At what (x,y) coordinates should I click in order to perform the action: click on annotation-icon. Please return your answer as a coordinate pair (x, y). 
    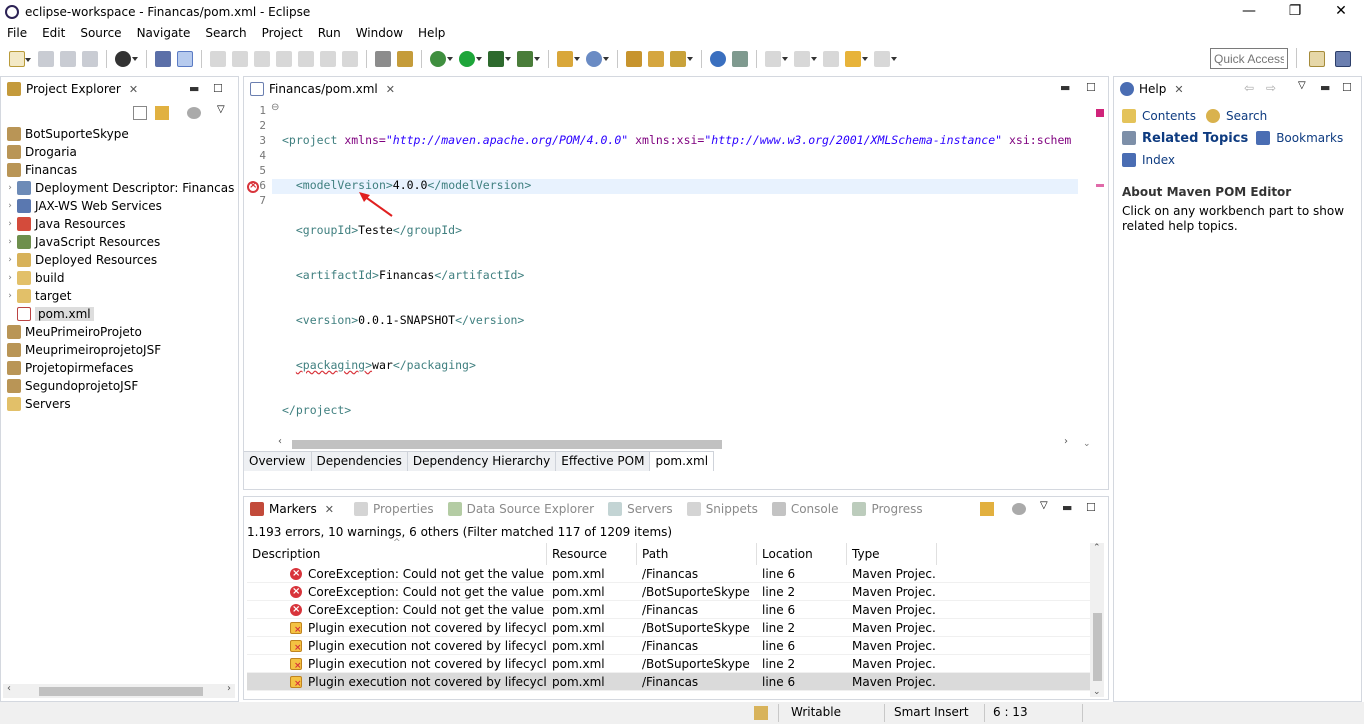
    Looking at the image, I should click on (740, 59).